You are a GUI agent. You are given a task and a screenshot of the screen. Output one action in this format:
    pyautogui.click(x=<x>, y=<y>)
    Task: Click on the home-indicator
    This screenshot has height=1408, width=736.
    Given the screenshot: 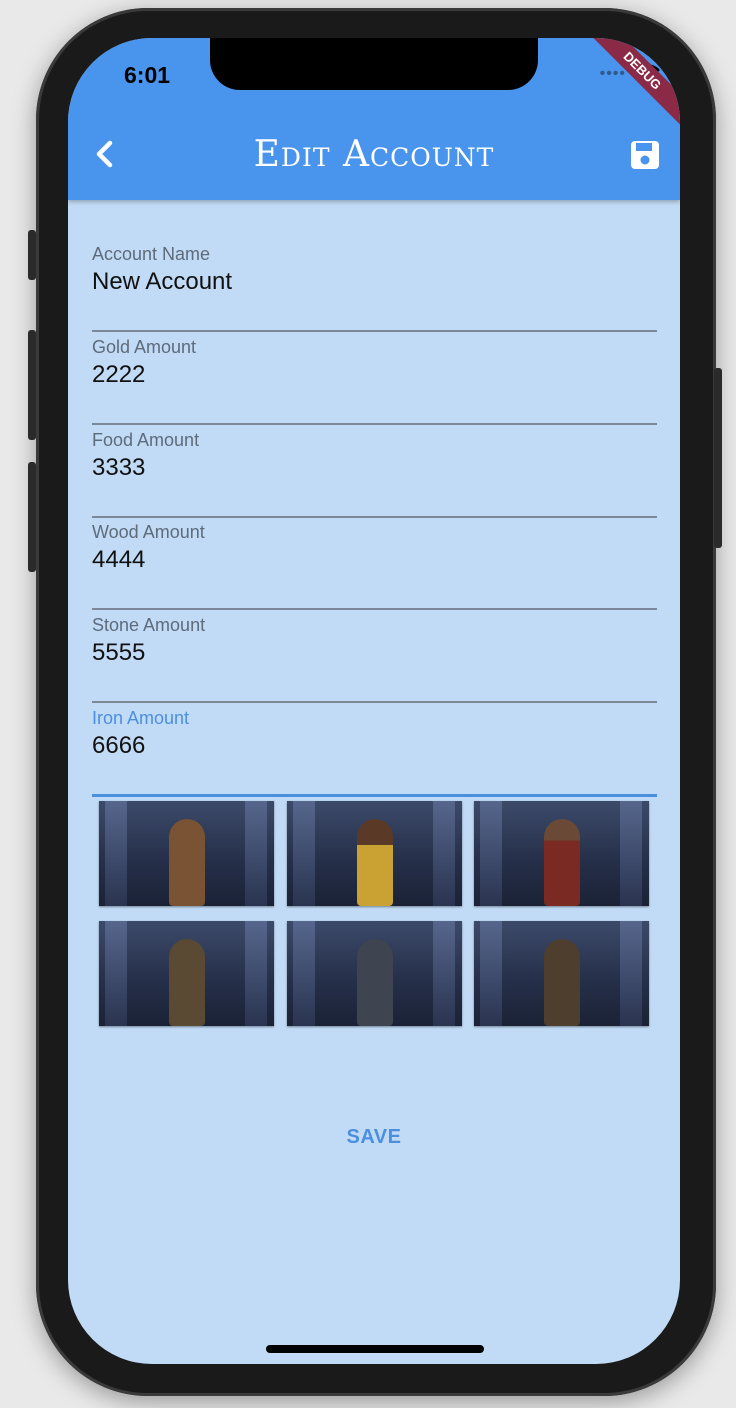 What is the action you would take?
    pyautogui.click(x=375, y=1349)
    